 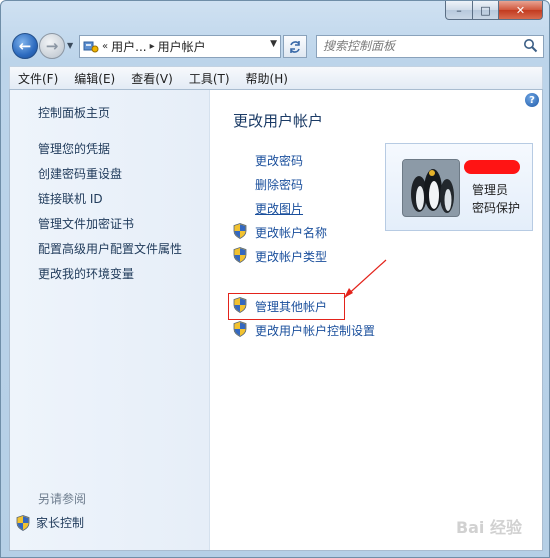 I want to click on uac-settings-link: 更改用户帐户控制设置, so click(x=315, y=330).